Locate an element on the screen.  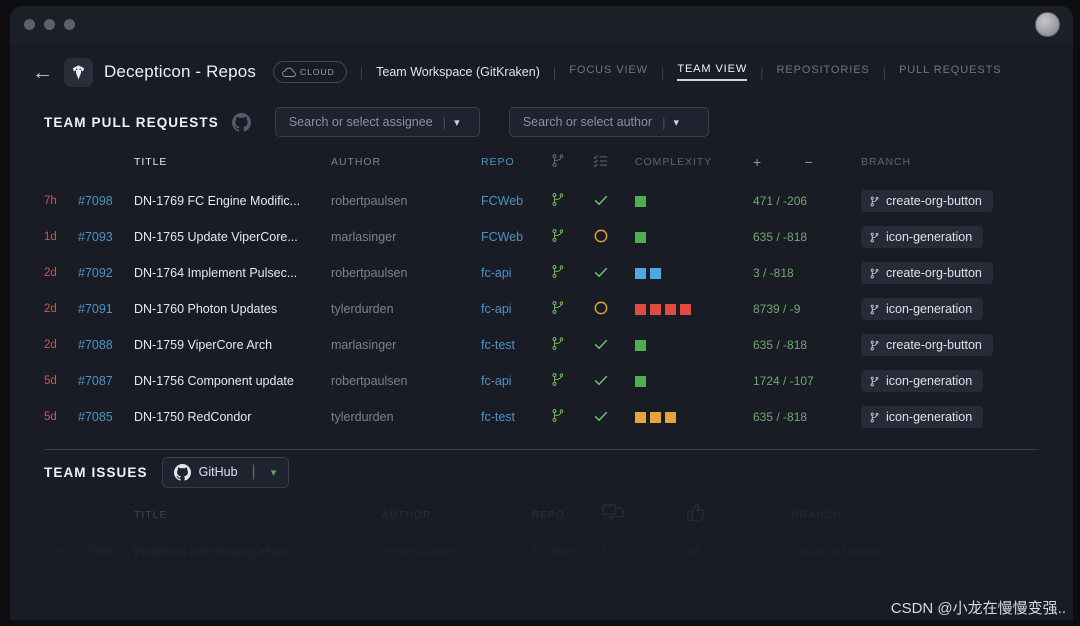
author-filter-select: Search or select author | ▾ is located at coordinates (608, 122).